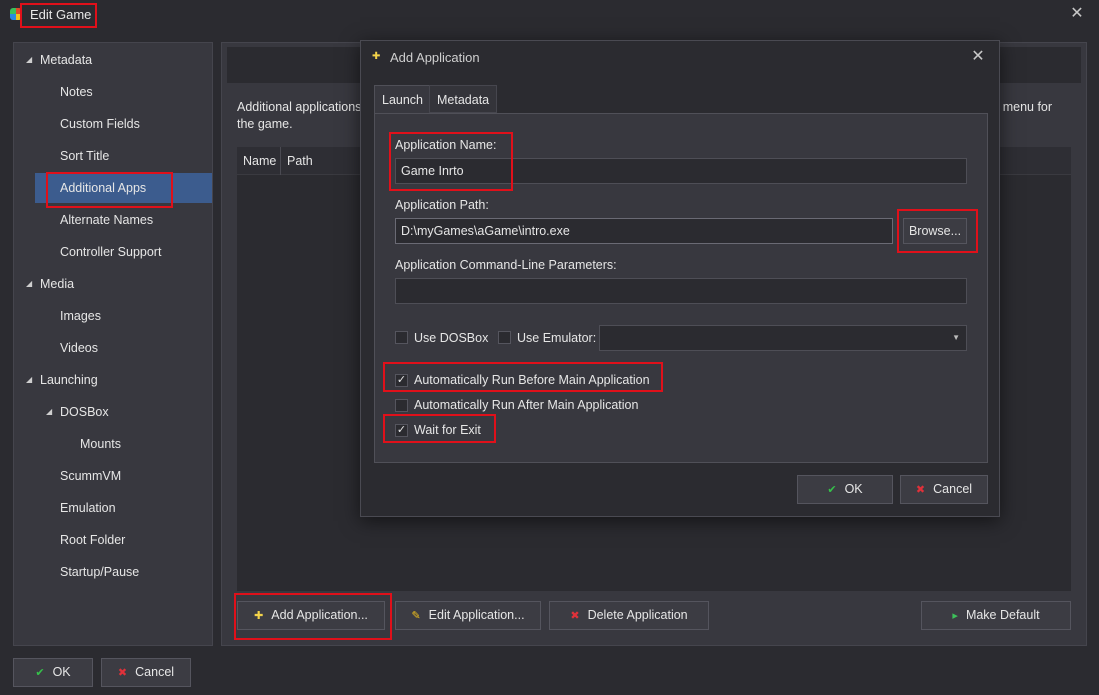 This screenshot has width=1099, height=695. What do you see at coordinates (401, 337) in the screenshot?
I see `use-dosbox-checkbox` at bounding box center [401, 337].